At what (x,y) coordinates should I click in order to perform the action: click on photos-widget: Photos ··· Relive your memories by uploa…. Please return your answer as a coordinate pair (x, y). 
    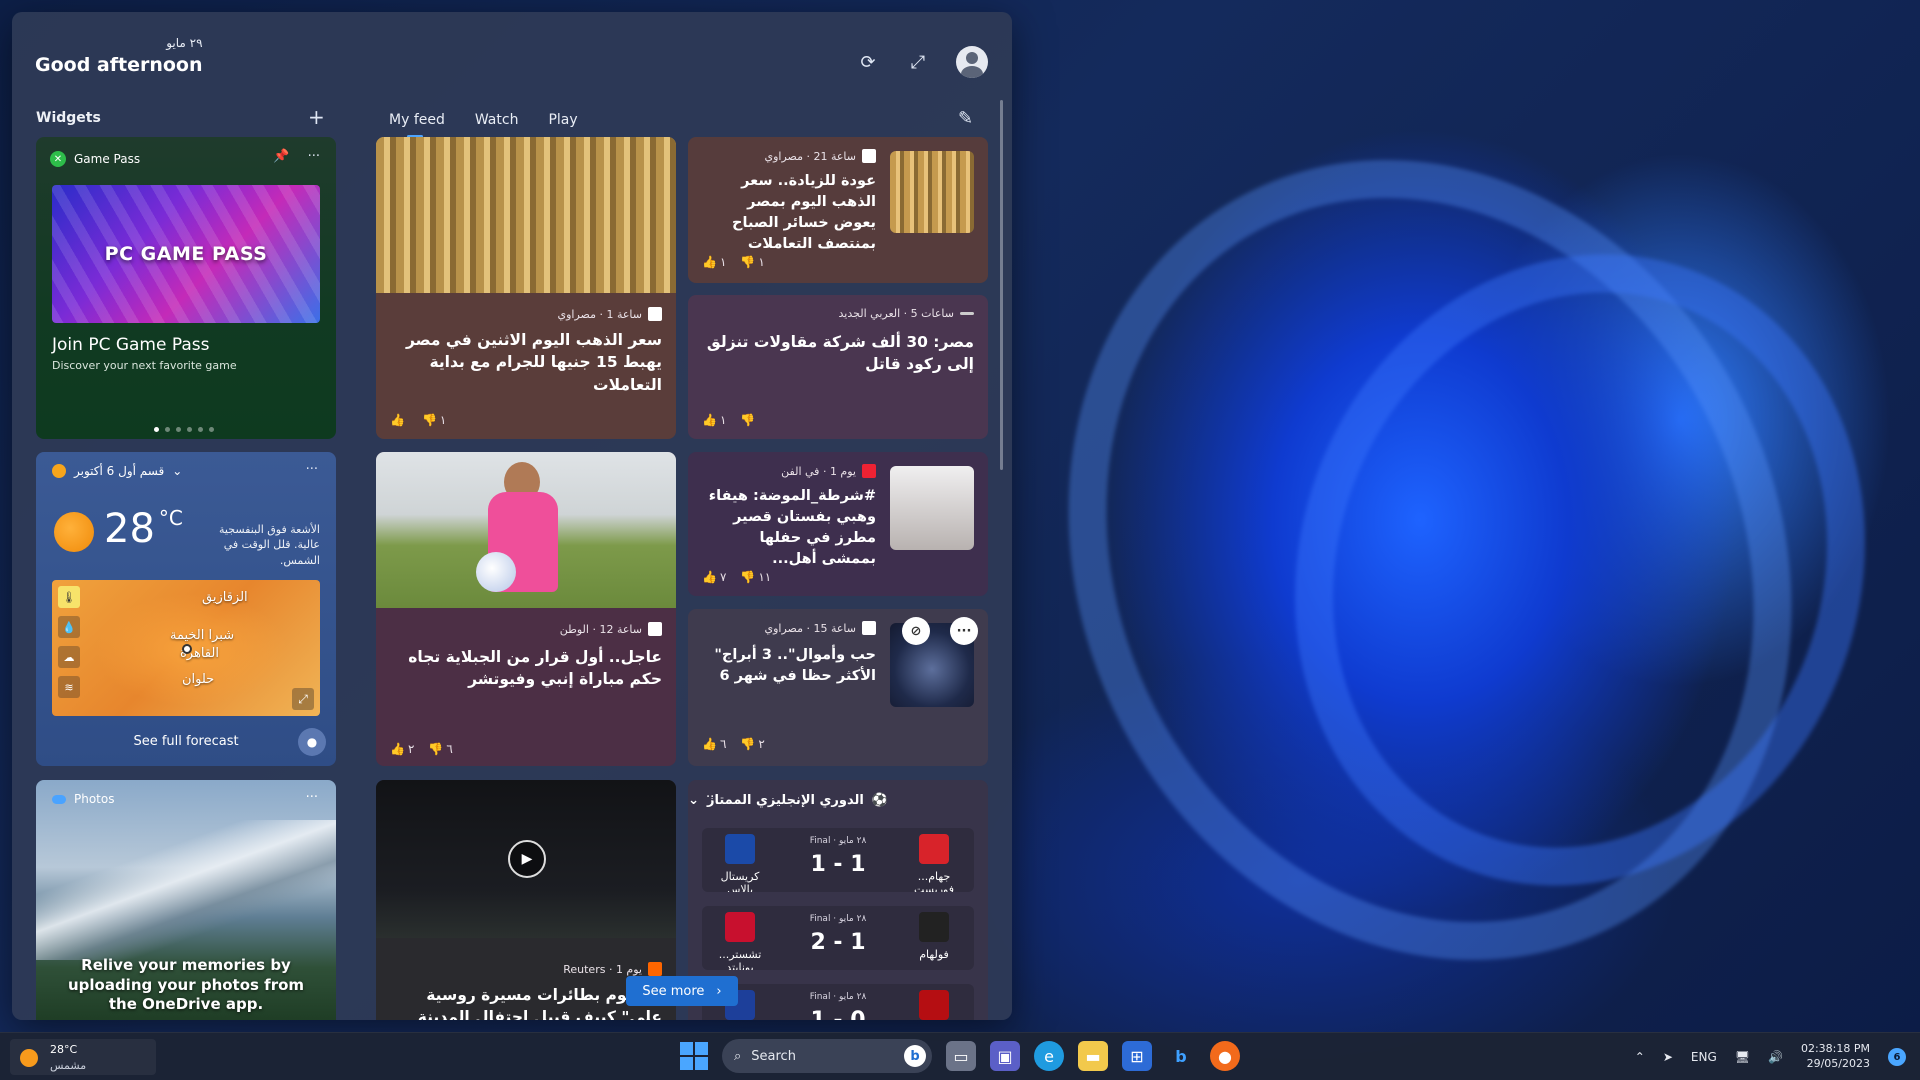
    Looking at the image, I should click on (186, 900).